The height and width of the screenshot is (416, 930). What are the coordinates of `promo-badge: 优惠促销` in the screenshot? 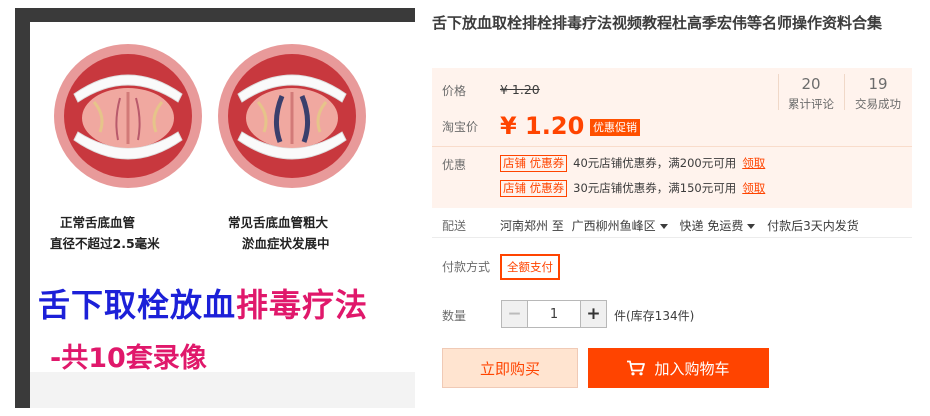 It's located at (615, 127).